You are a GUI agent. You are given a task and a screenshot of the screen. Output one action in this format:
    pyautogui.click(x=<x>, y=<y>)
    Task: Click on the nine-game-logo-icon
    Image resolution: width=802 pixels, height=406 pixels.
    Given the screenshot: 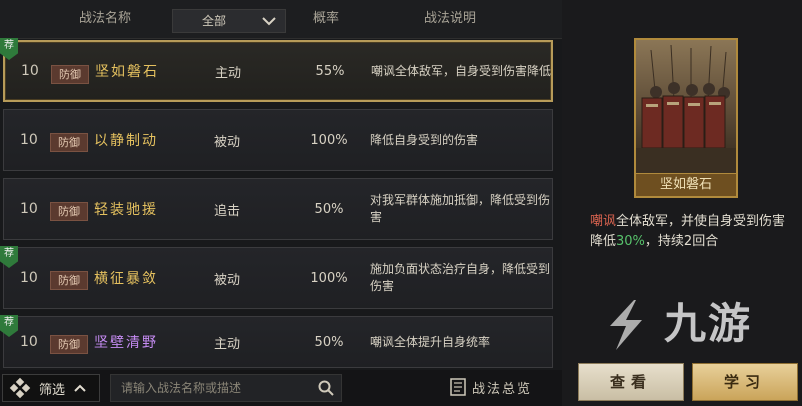 What is the action you would take?
    pyautogui.click(x=626, y=325)
    